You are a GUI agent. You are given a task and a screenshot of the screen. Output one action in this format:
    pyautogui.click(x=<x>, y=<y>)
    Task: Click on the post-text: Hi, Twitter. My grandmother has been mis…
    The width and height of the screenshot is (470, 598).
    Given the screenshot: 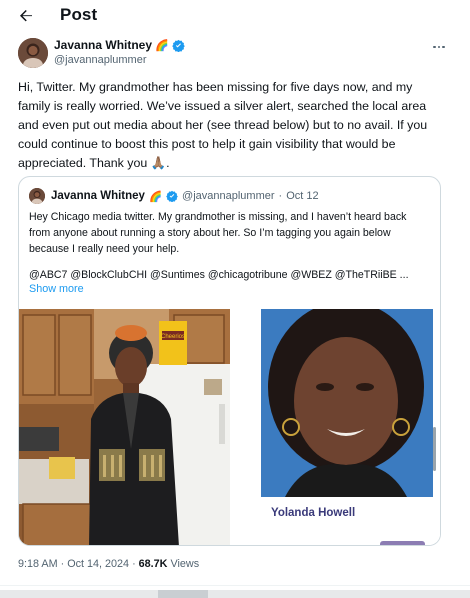 What is the action you would take?
    pyautogui.click(x=223, y=125)
    